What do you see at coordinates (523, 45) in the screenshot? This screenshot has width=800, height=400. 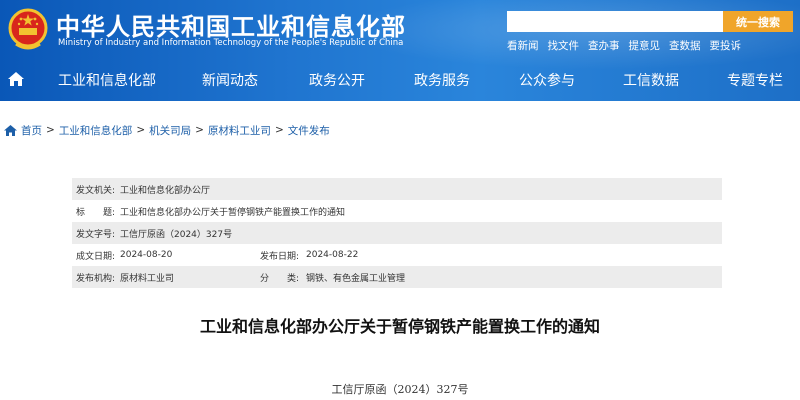 I see `quick-link-news: 看新闻` at bounding box center [523, 45].